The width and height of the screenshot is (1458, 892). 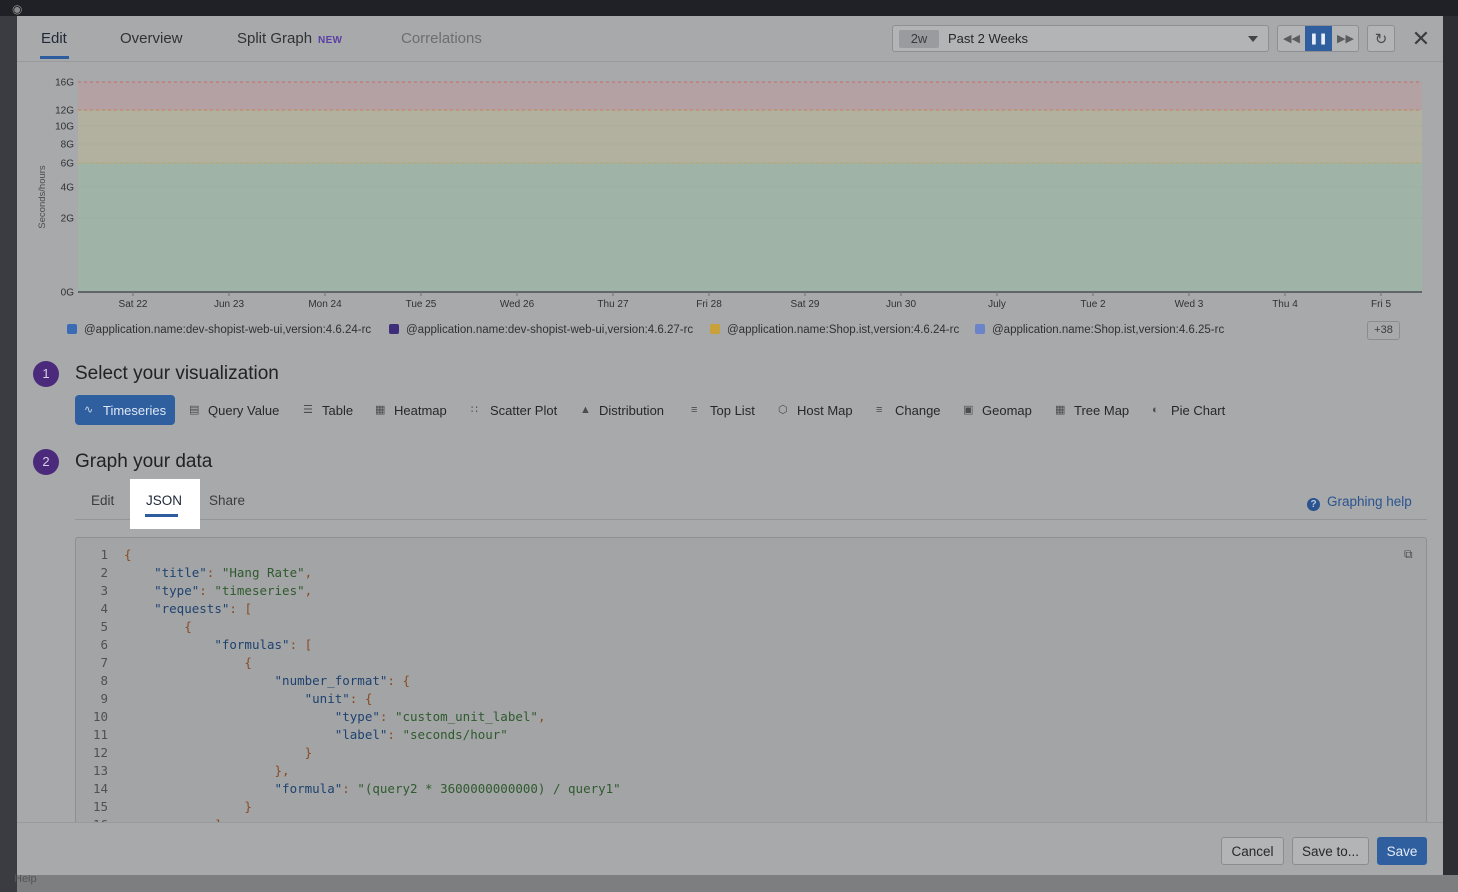 I want to click on graph-data-tabs: Edit JSON Share ? Graphing help, so click(x=751, y=504).